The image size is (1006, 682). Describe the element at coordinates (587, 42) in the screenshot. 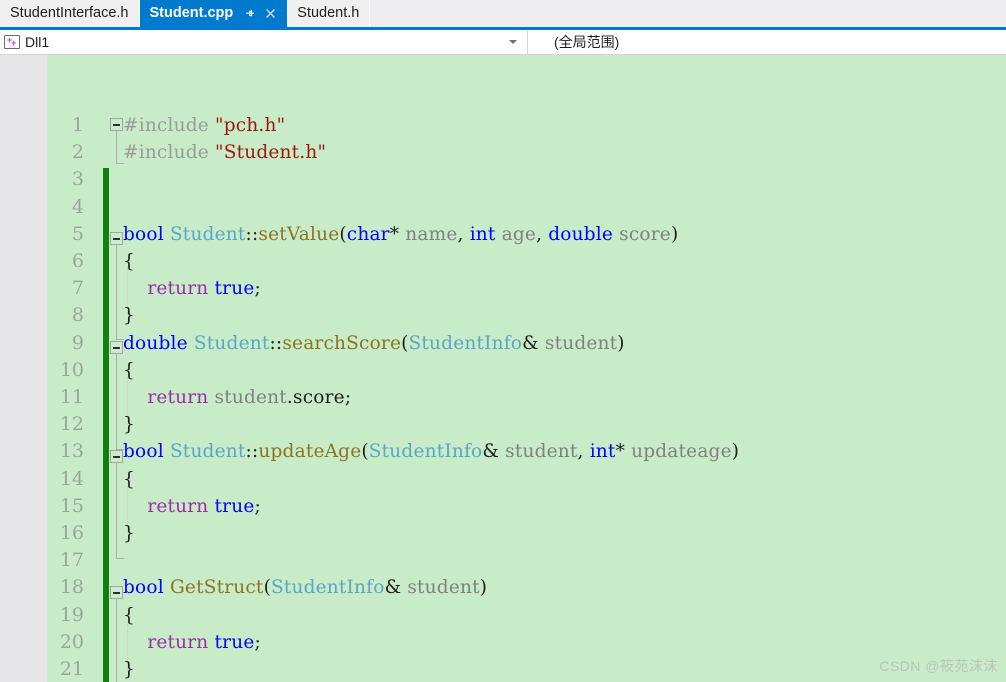

I see `scope-label: (全局范围)` at that location.